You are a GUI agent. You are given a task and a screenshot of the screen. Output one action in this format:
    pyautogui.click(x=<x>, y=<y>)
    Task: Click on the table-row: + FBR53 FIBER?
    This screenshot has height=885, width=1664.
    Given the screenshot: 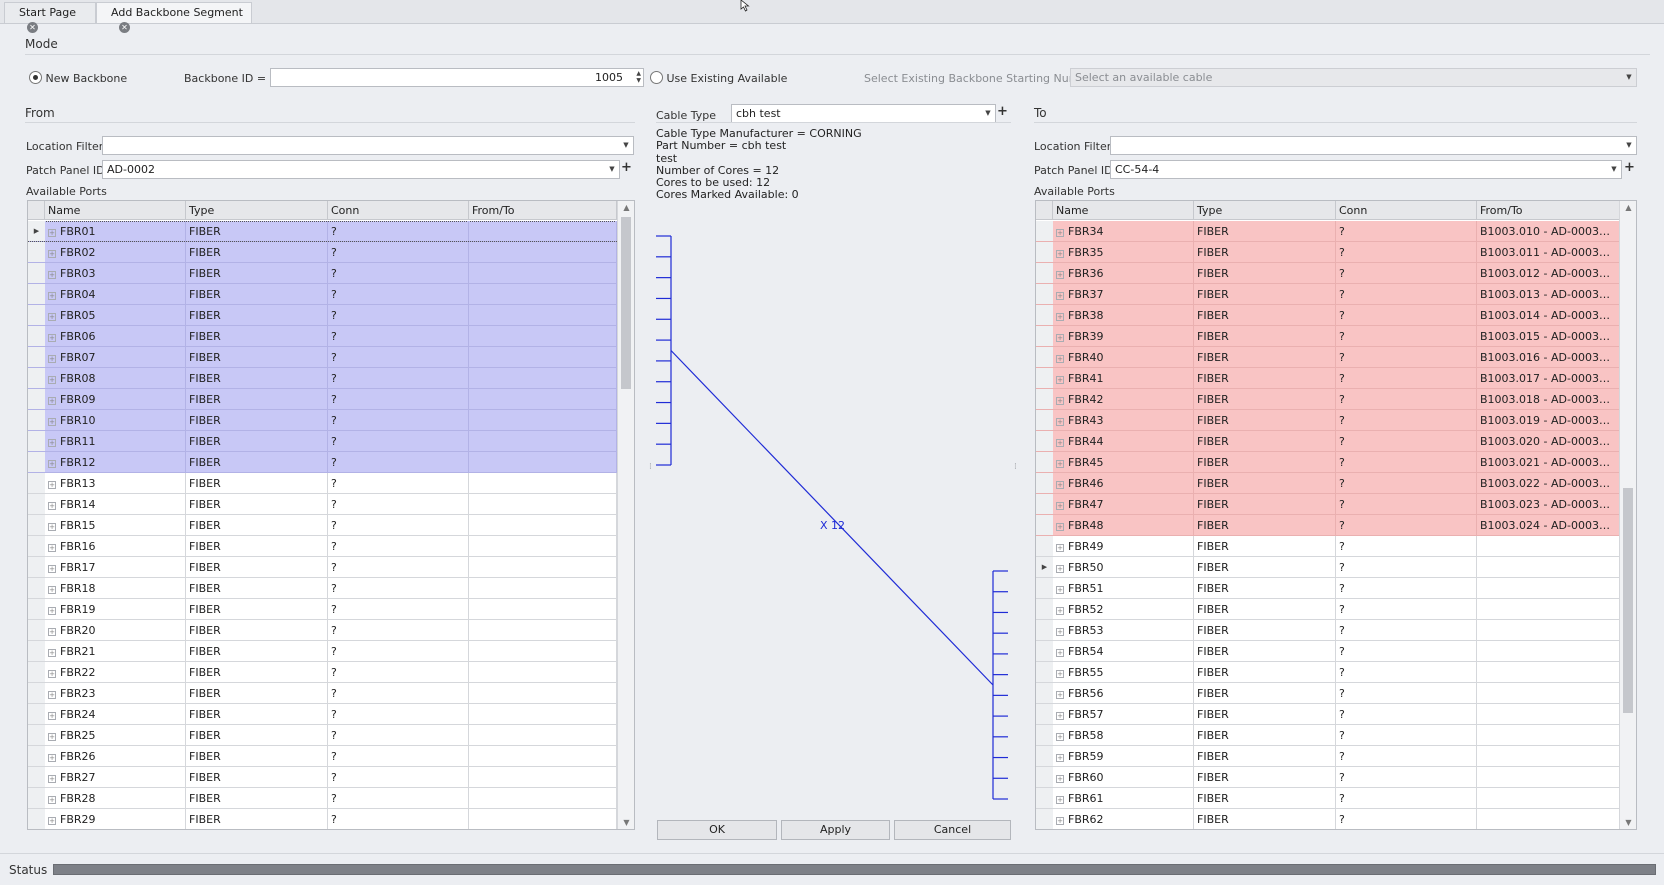 What is the action you would take?
    pyautogui.click(x=1328, y=630)
    